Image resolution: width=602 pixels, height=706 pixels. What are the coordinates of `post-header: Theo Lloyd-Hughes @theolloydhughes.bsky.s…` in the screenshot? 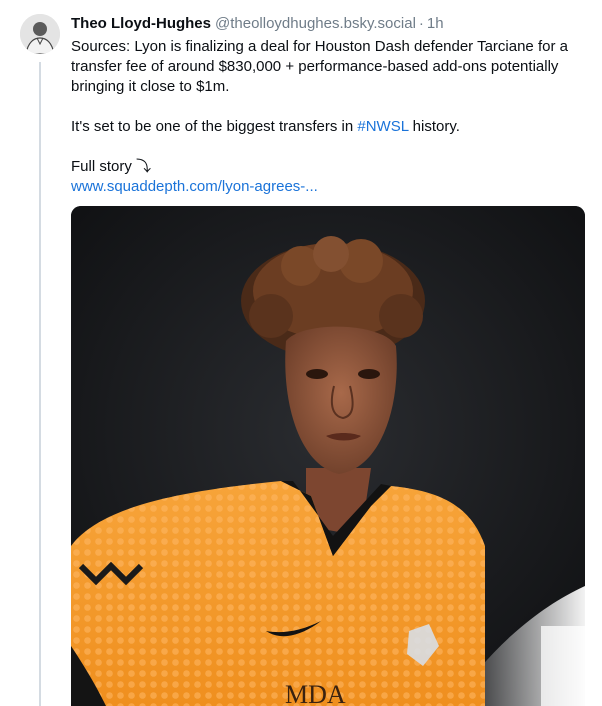 It's located at (257, 24).